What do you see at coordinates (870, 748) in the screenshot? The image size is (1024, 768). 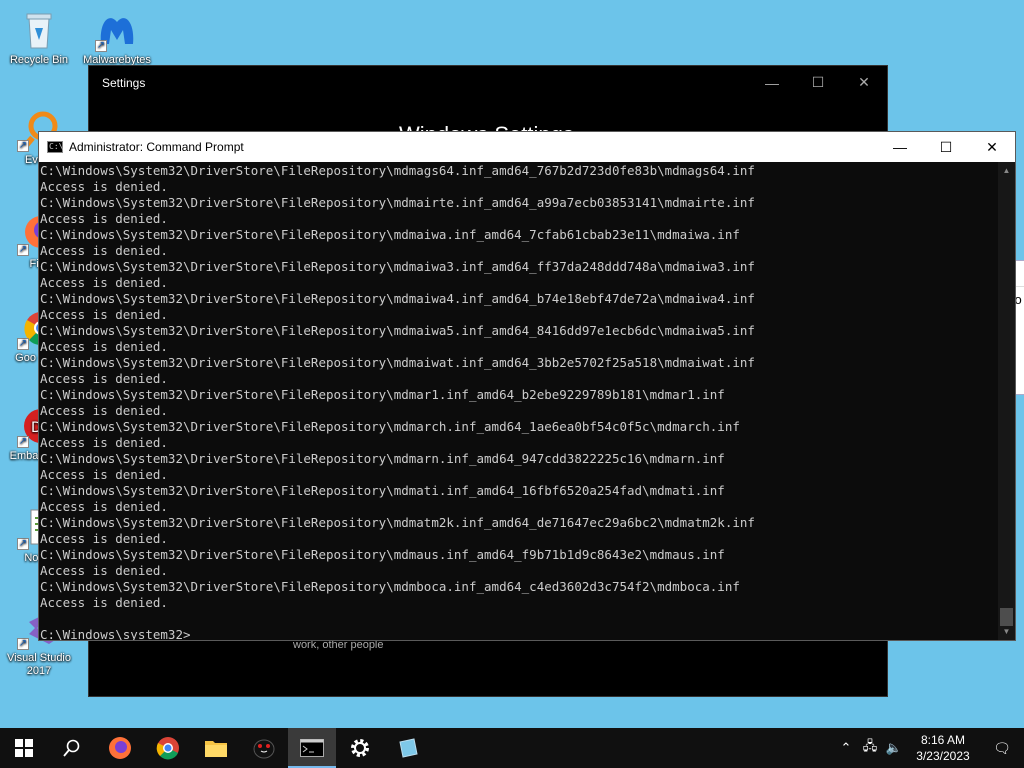 I see `network-icon: 🖧` at bounding box center [870, 748].